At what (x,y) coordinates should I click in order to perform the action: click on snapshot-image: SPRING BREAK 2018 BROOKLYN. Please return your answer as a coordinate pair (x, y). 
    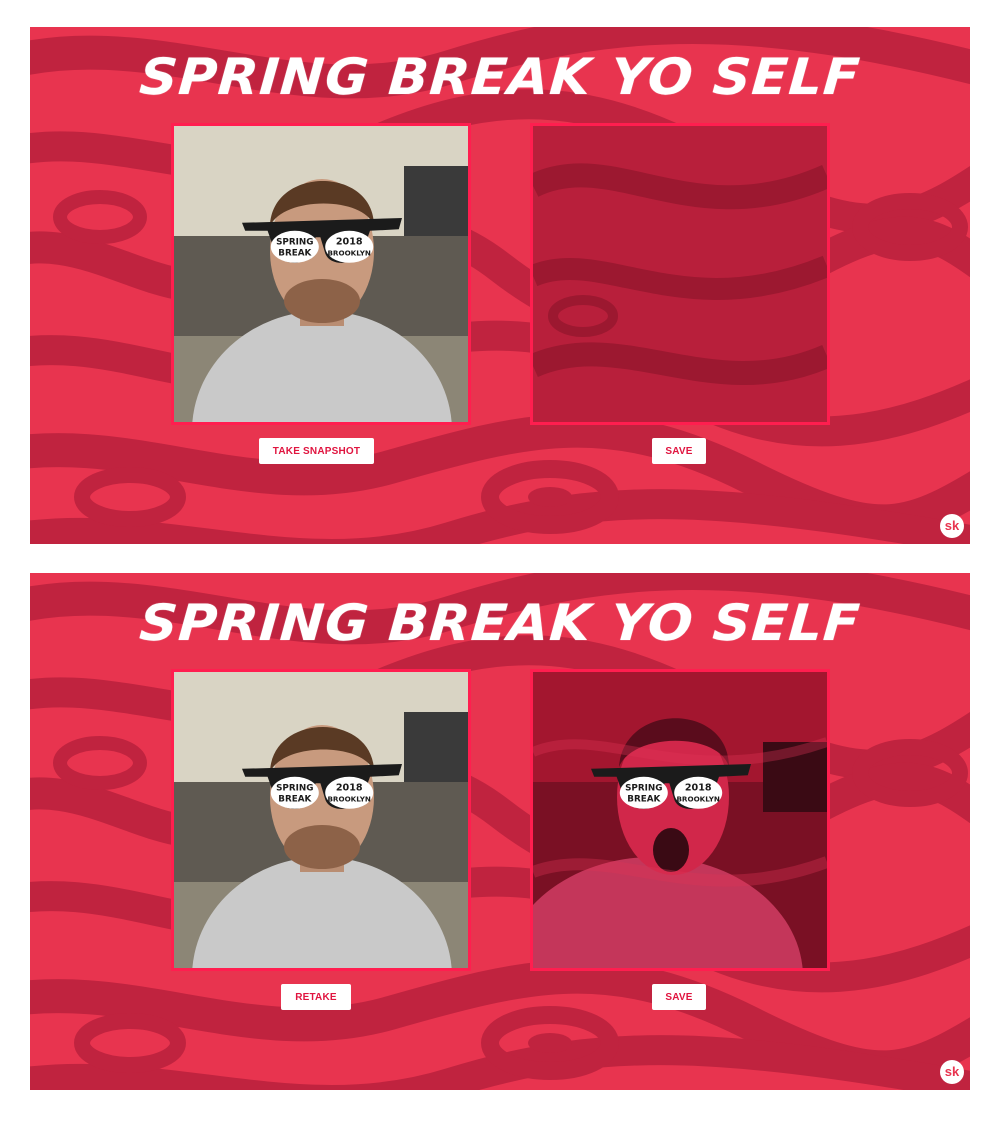
    Looking at the image, I should click on (680, 820).